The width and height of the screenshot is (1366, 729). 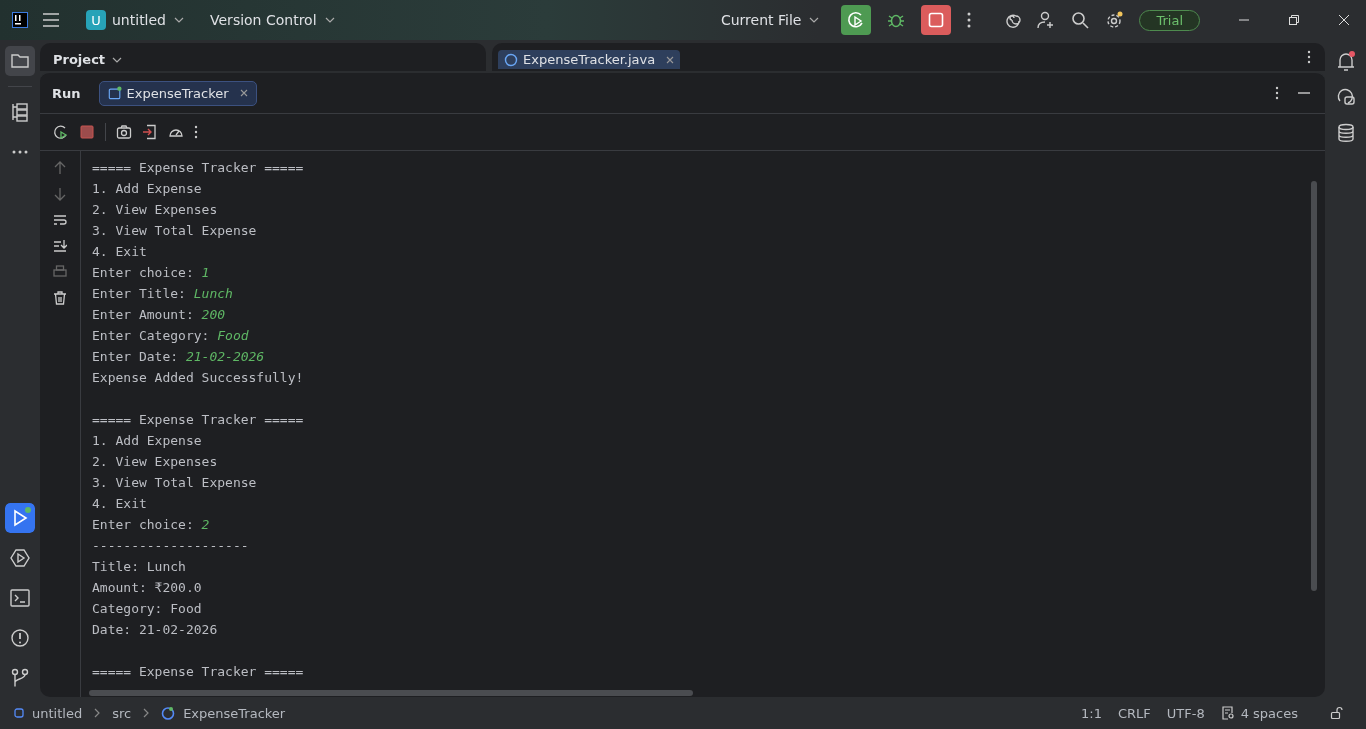 I want to click on run-configuration-selector: Current File, so click(x=770, y=20).